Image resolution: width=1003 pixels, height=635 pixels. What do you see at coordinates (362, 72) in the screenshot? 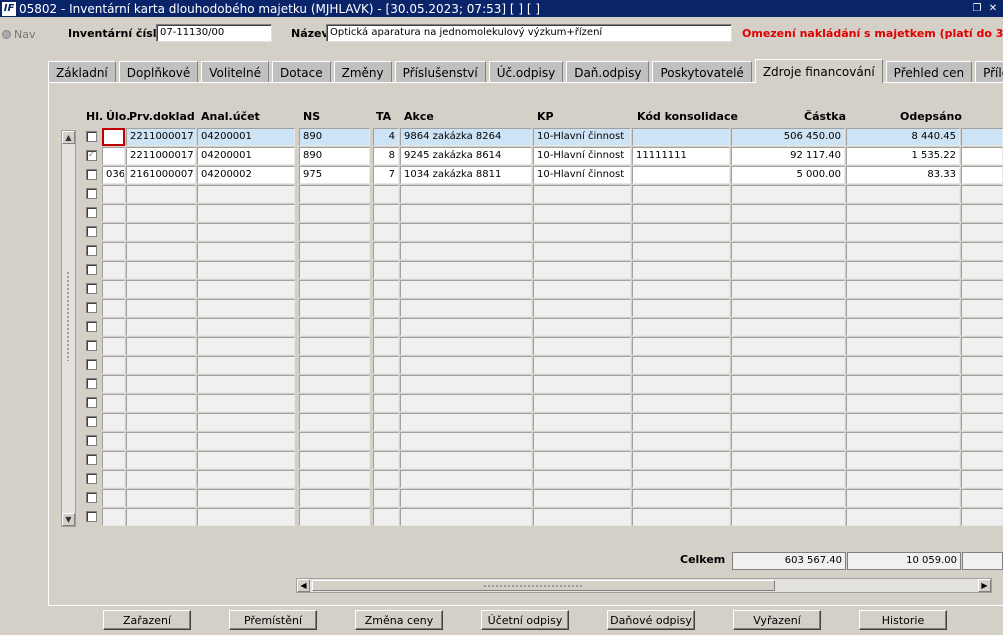
I see `tab-4: Změny` at bounding box center [362, 72].